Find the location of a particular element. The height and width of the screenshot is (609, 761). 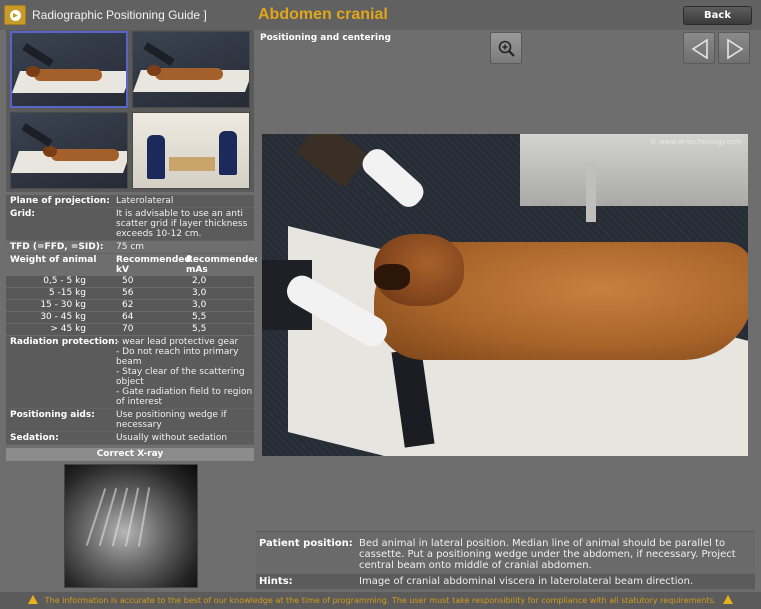

app-logo-icon is located at coordinates (15, 15).